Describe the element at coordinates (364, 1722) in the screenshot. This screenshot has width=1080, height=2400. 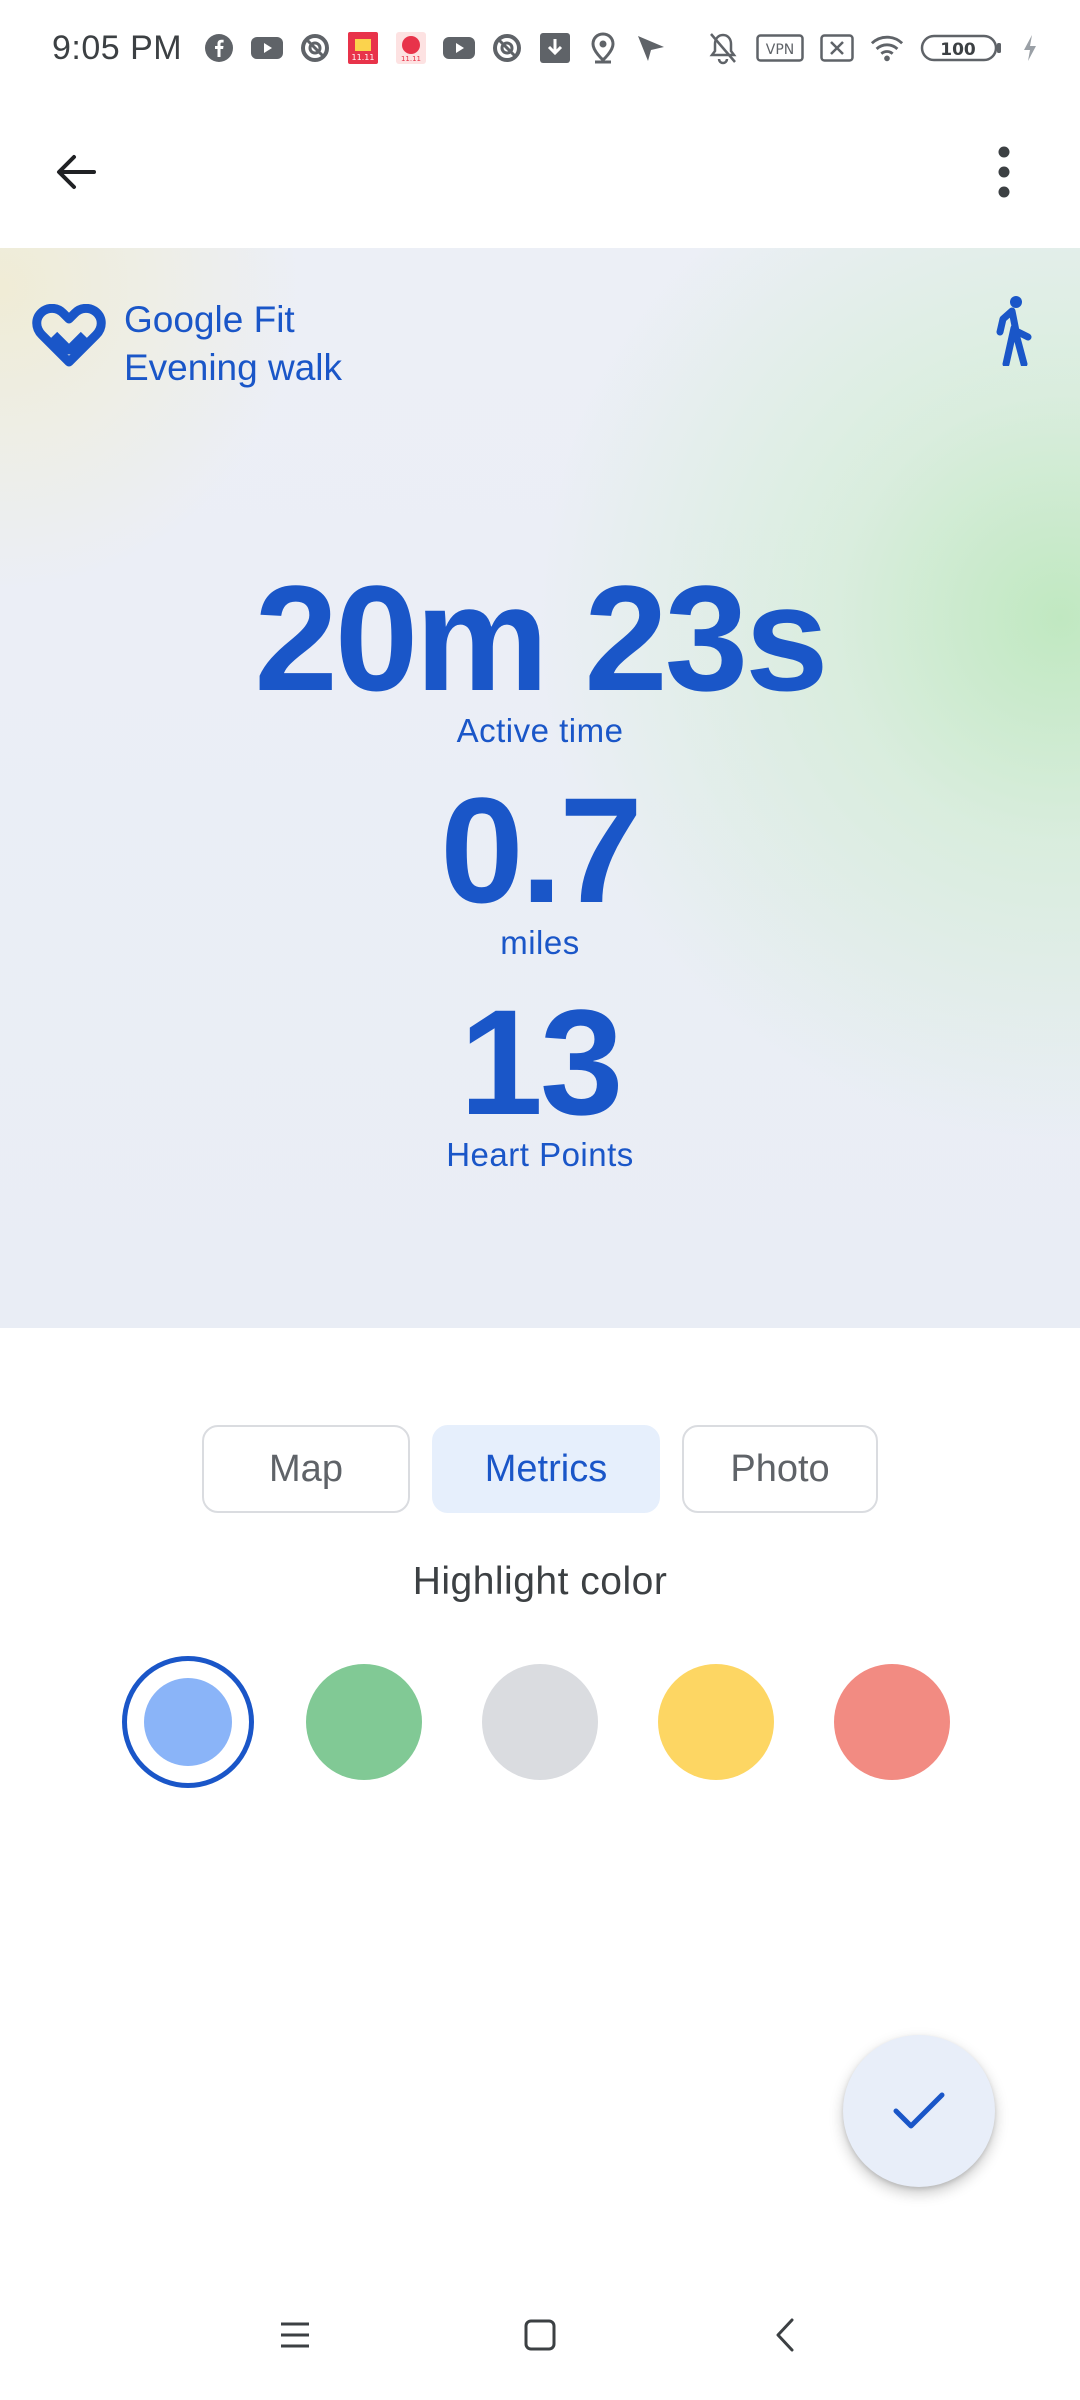
I see `color-swatch-green` at that location.